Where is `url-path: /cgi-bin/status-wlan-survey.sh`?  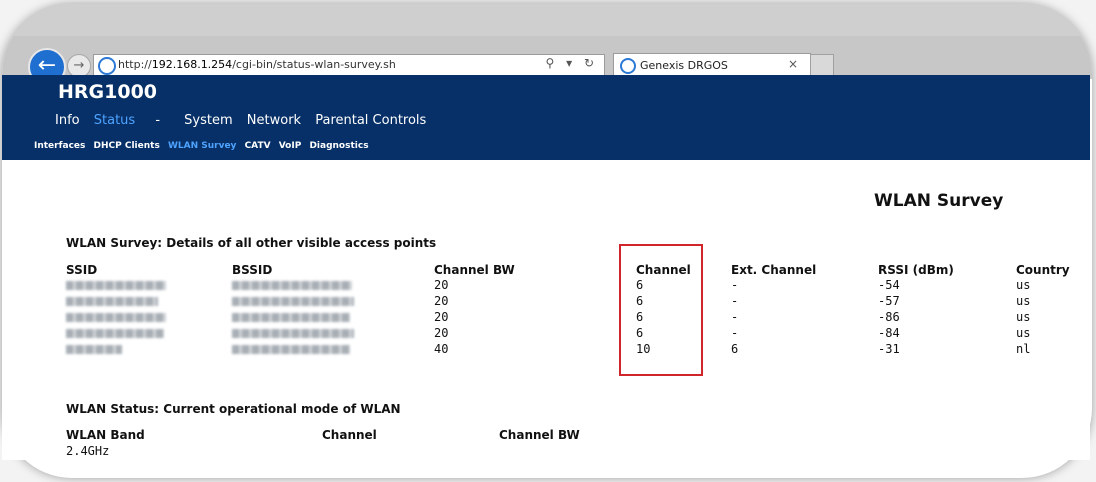 url-path: /cgi-bin/status-wlan-survey.sh is located at coordinates (314, 64).